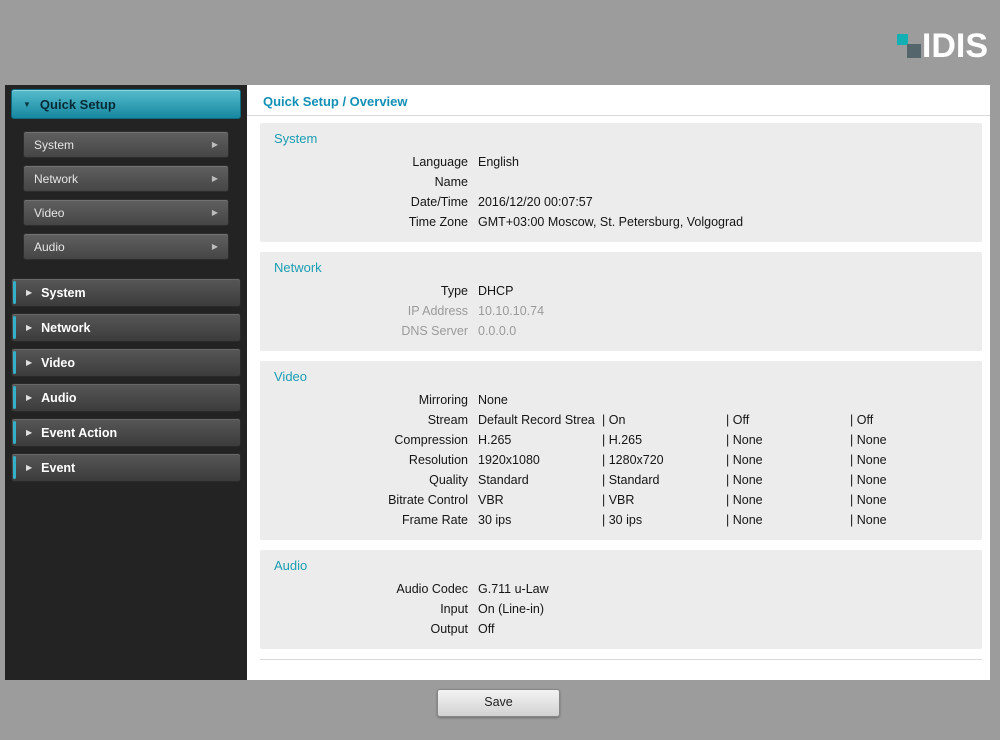  What do you see at coordinates (58, 467) in the screenshot?
I see `sidebar-item-label: Event` at bounding box center [58, 467].